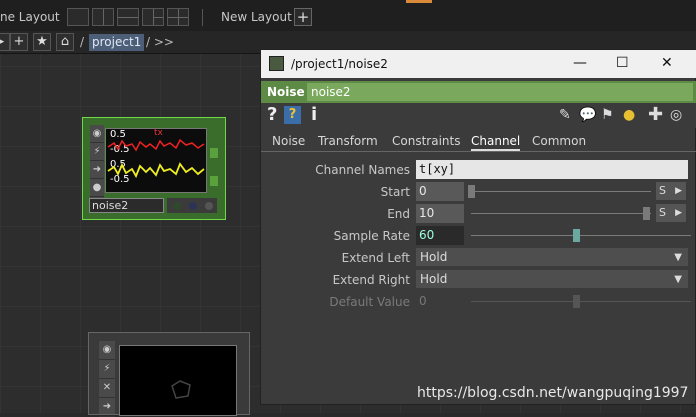 This screenshot has width=696, height=417. I want to click on end-slider-handle, so click(646, 213).